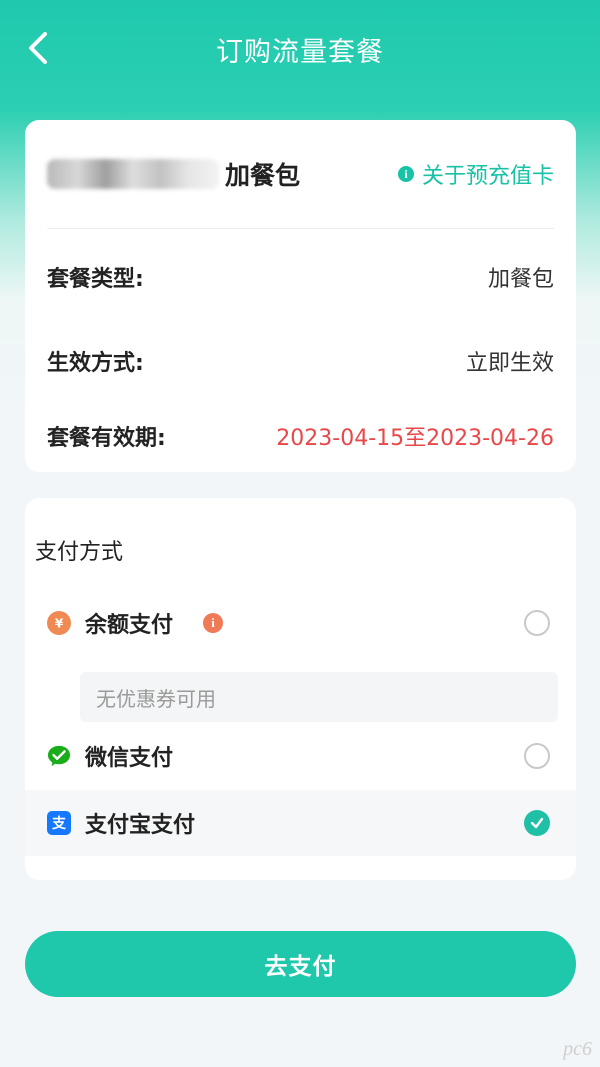 The image size is (600, 1067). Describe the element at coordinates (509, 363) in the screenshot. I see `info-value: 立即生效` at that location.